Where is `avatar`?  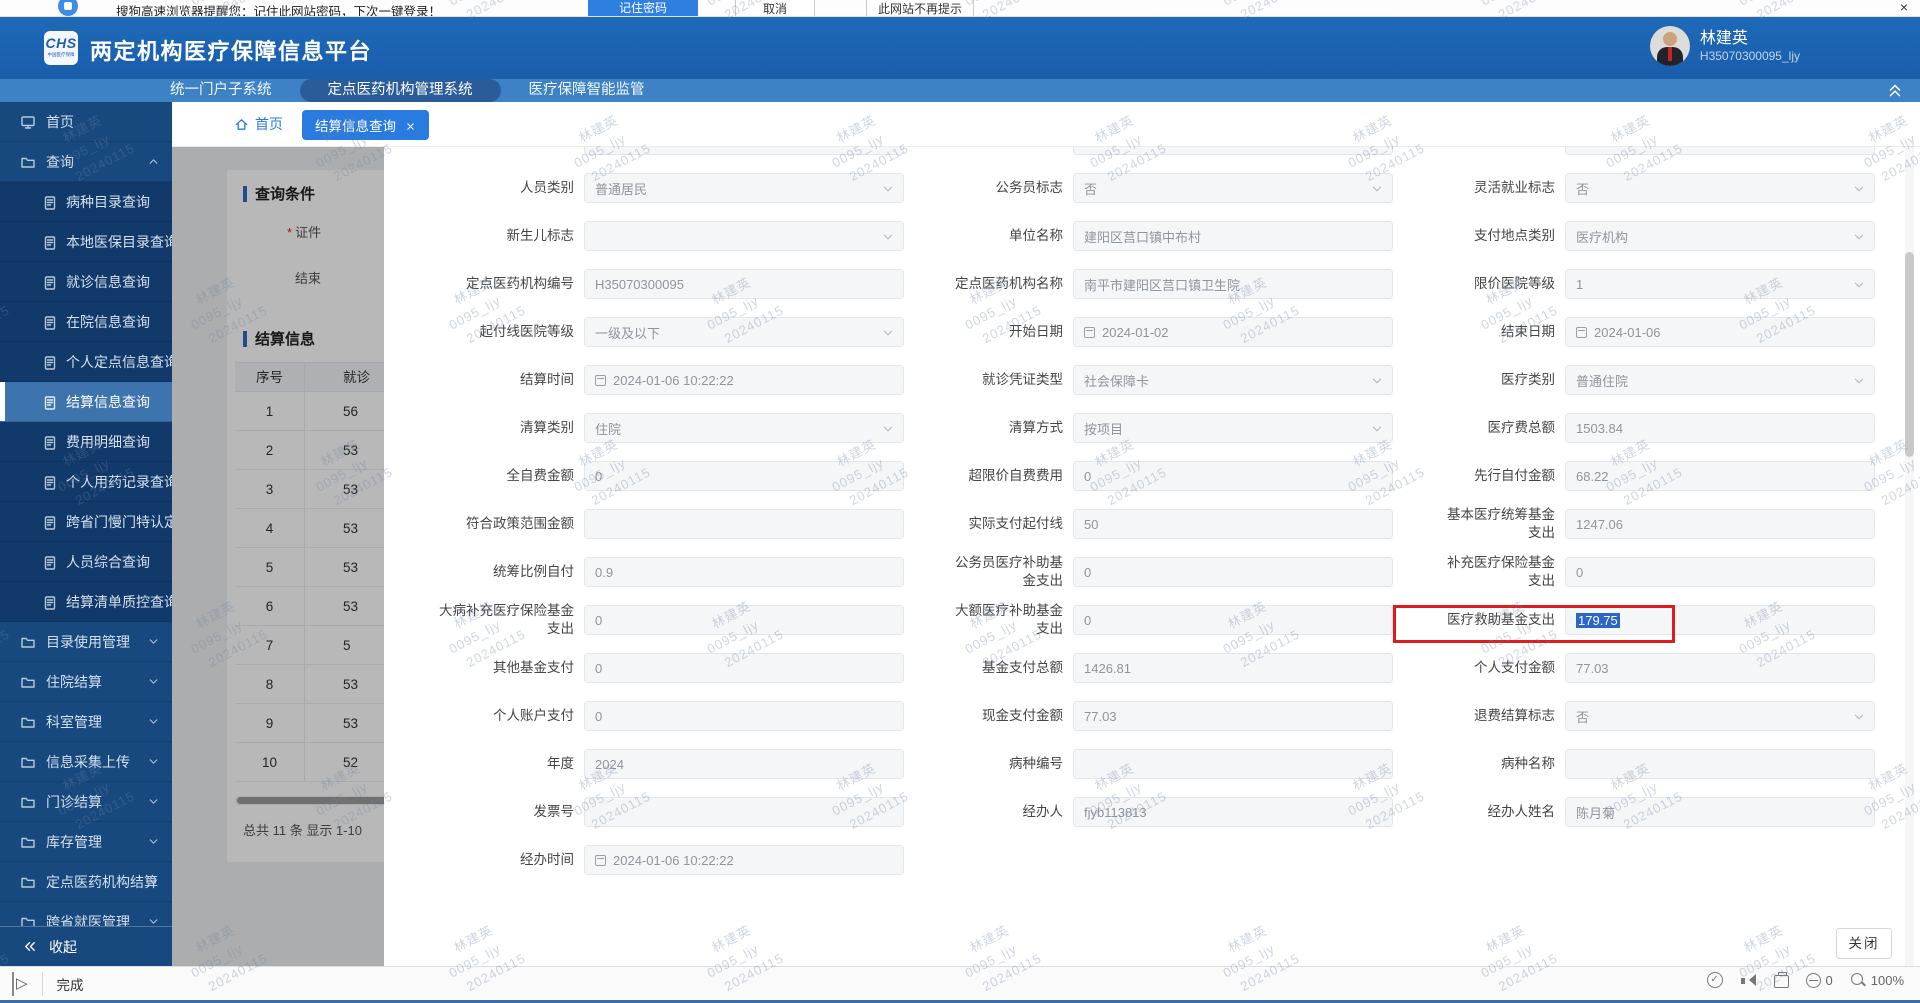 avatar is located at coordinates (1669, 46).